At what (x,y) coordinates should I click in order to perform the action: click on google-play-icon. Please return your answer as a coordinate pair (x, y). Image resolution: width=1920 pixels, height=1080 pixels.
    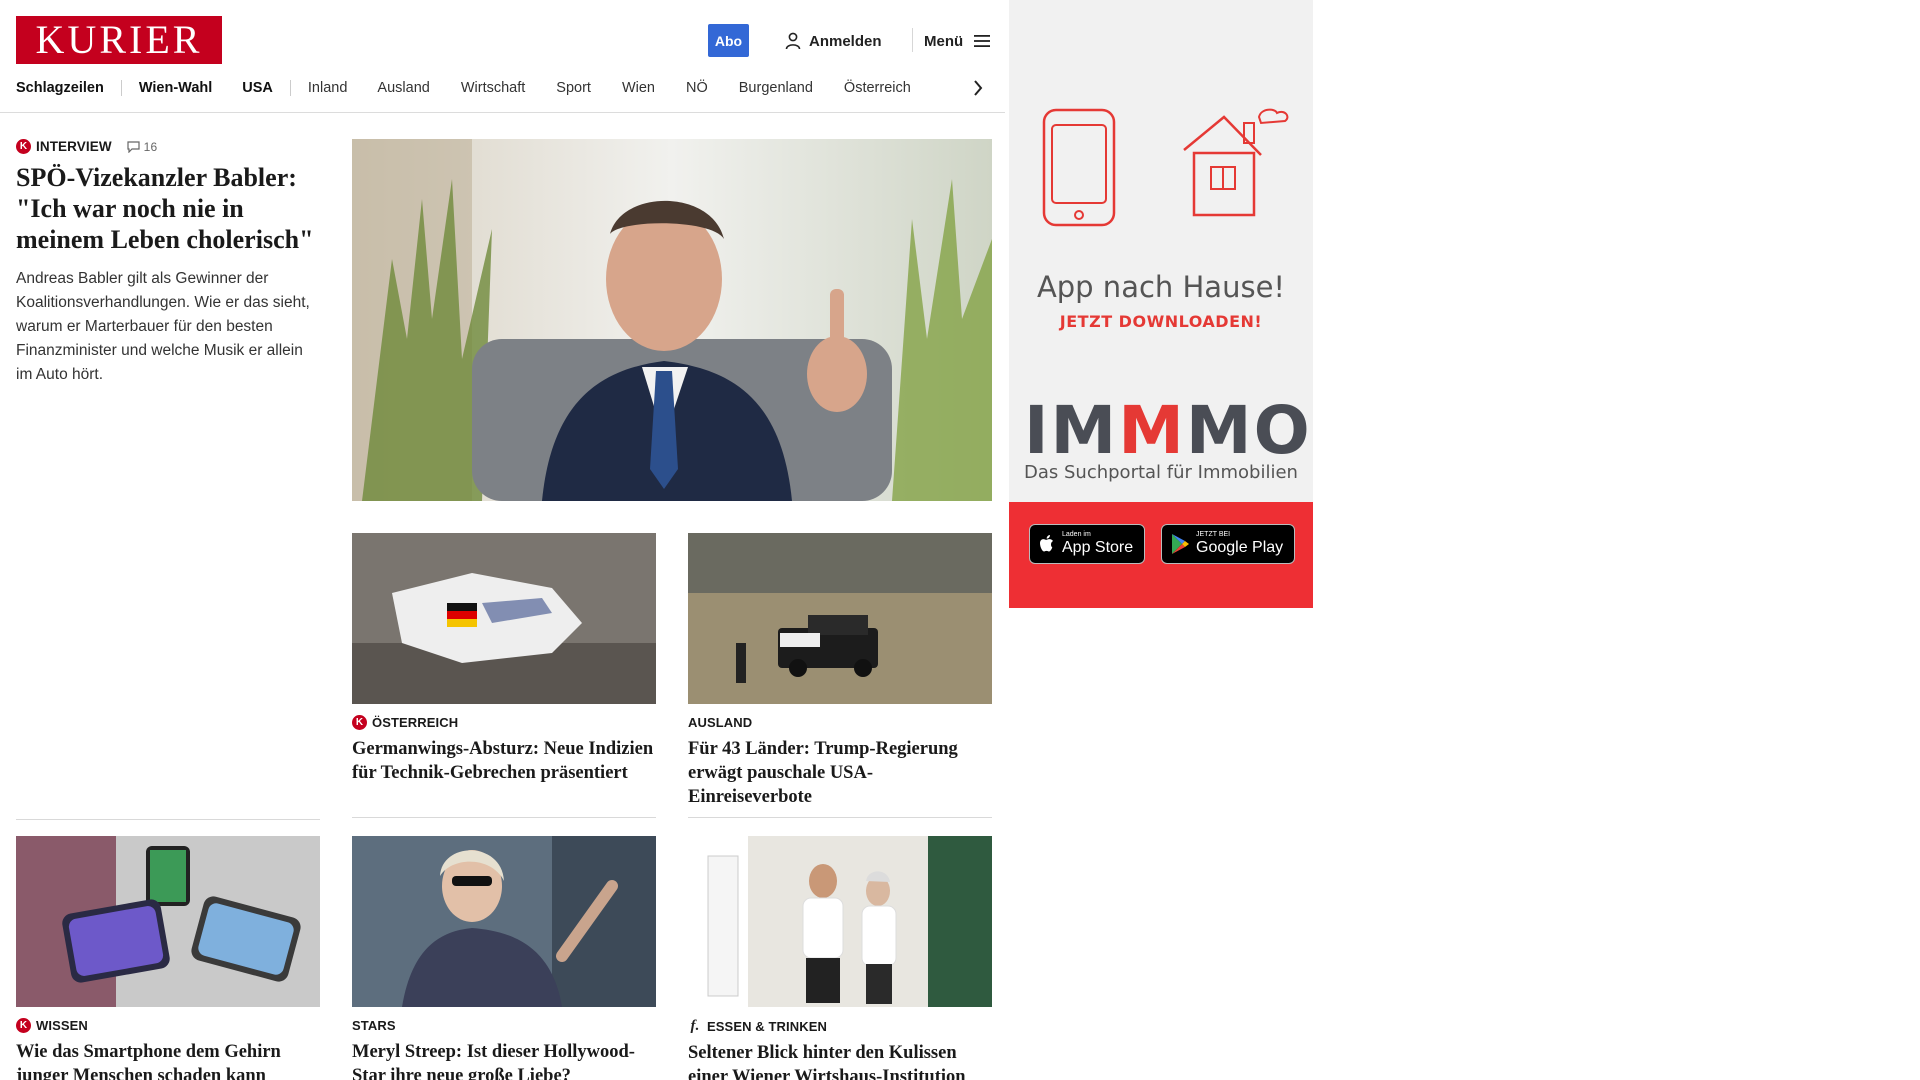
    Looking at the image, I should click on (1180, 544).